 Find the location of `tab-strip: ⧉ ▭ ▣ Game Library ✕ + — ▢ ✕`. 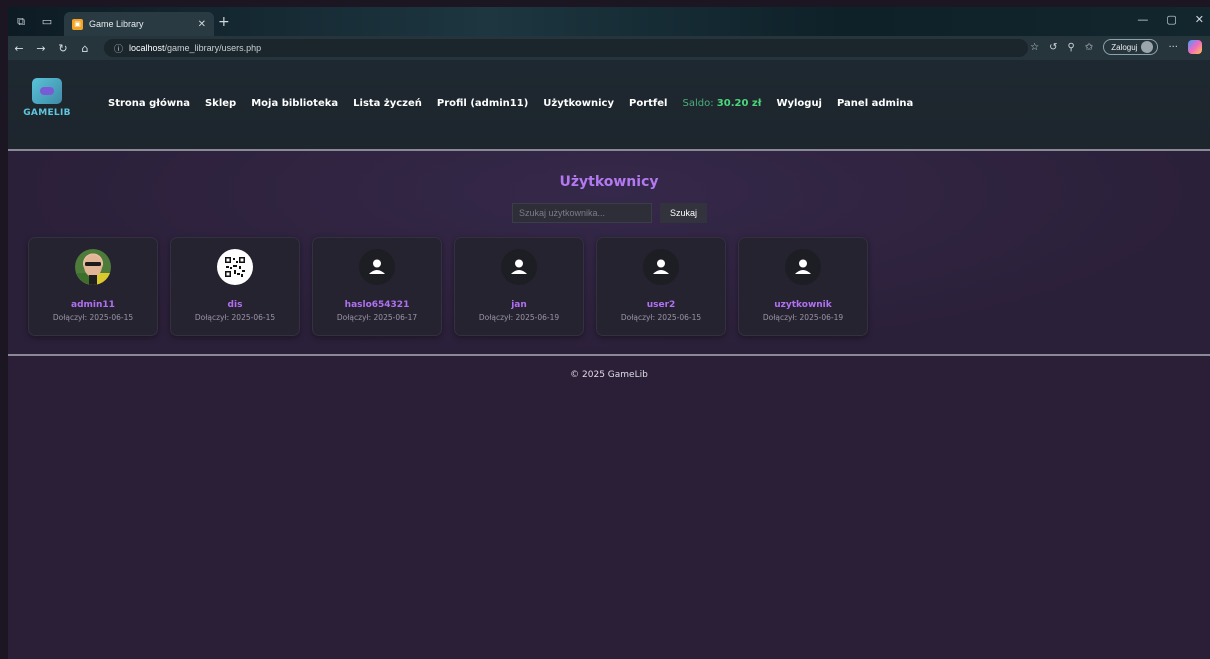

tab-strip: ⧉ ▭ ▣ Game Library ✕ + — ▢ ✕ is located at coordinates (609, 21).